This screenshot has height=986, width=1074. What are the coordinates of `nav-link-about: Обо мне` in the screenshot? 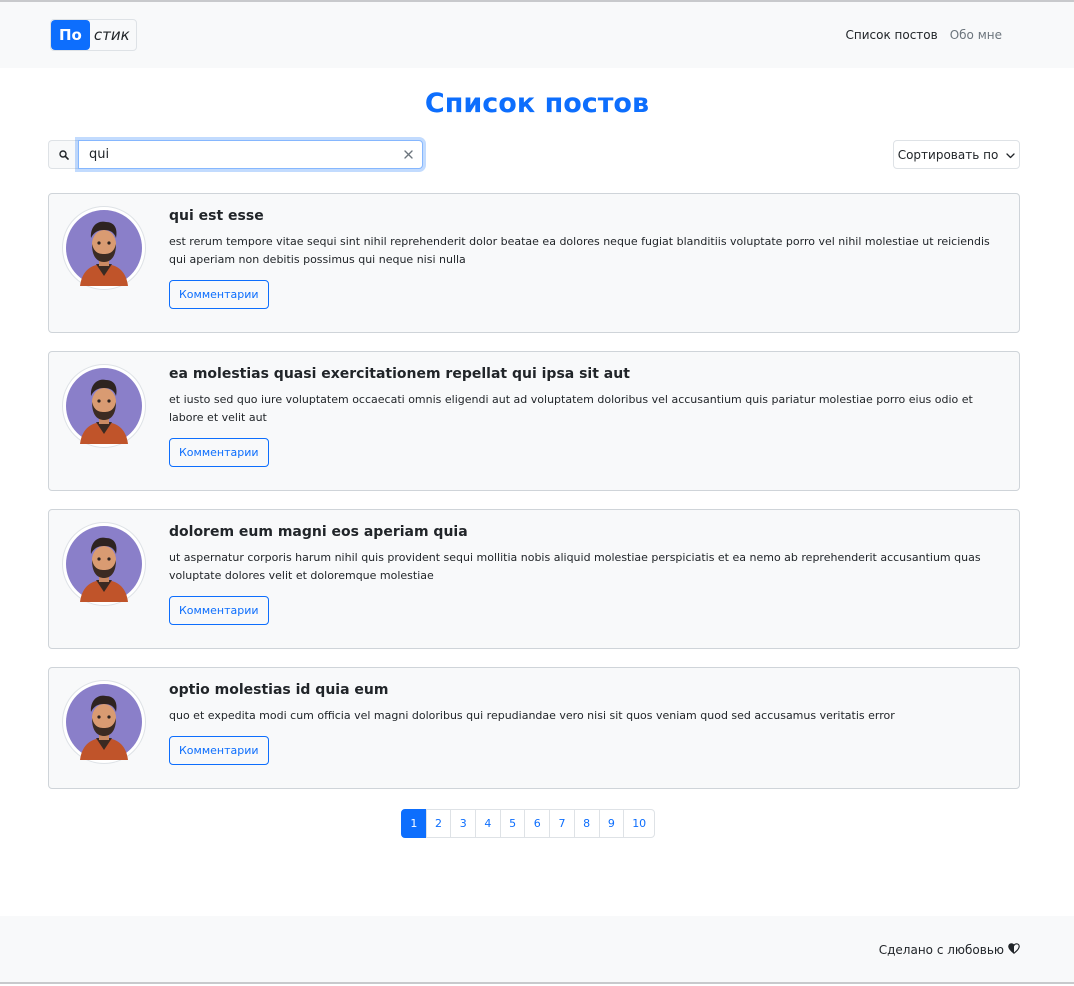 It's located at (976, 35).